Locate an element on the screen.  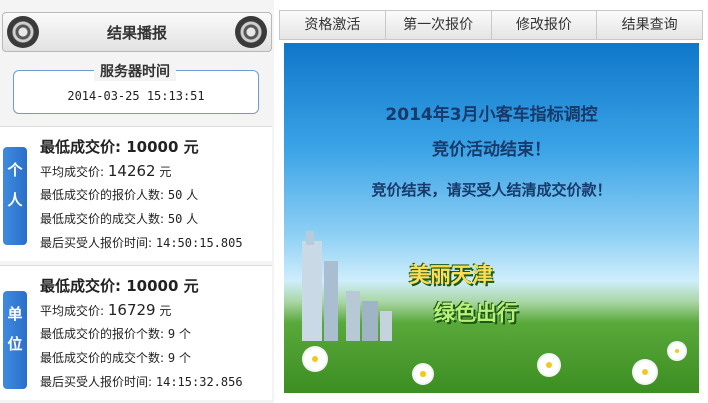
slogan-beautiful-tianjin: 美丽天津 is located at coordinates (451, 275).